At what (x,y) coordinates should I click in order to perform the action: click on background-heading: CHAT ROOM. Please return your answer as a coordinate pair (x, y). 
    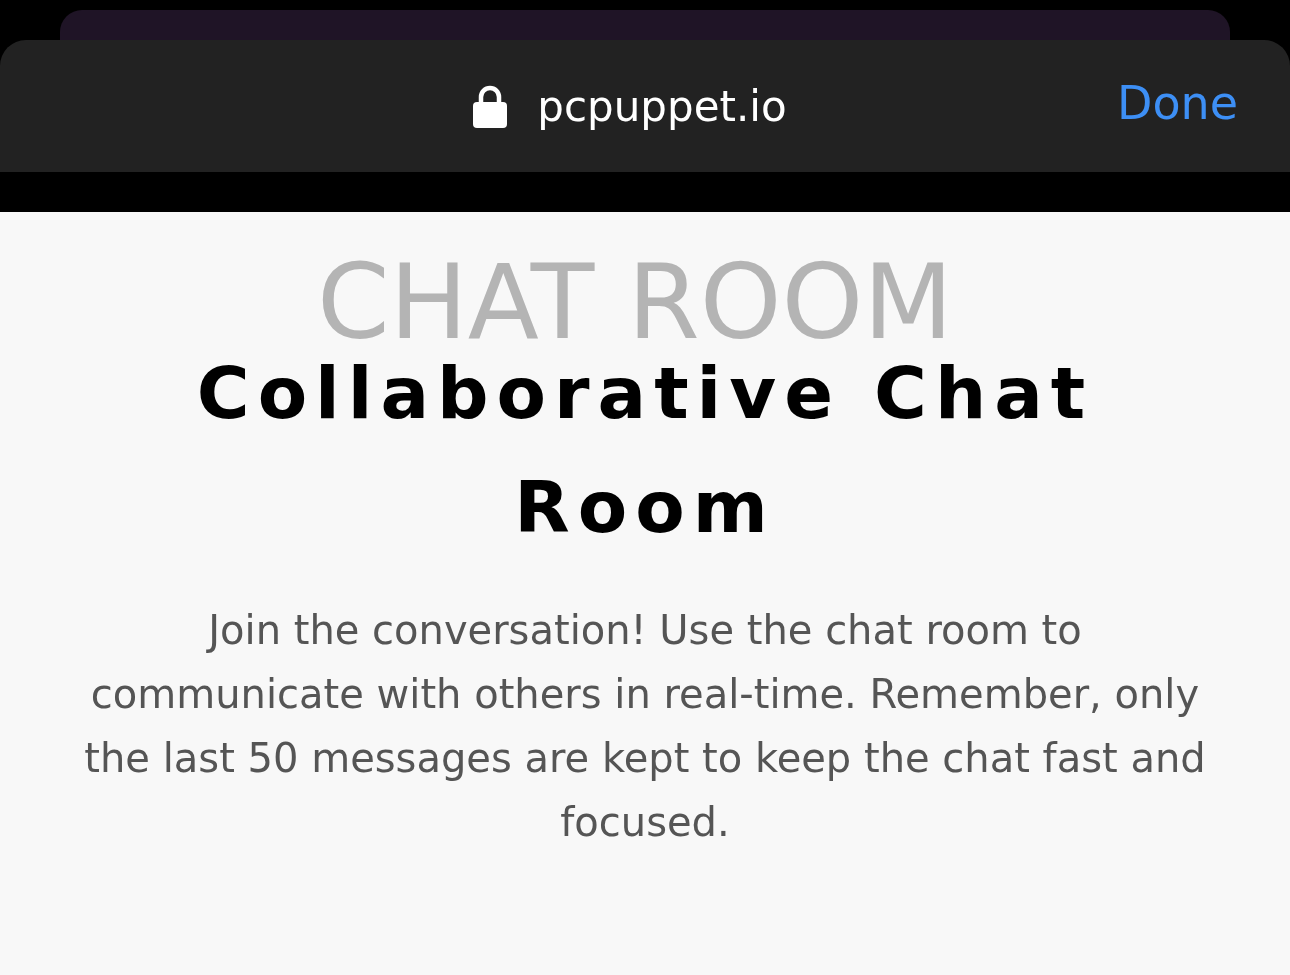
    Looking at the image, I should click on (635, 302).